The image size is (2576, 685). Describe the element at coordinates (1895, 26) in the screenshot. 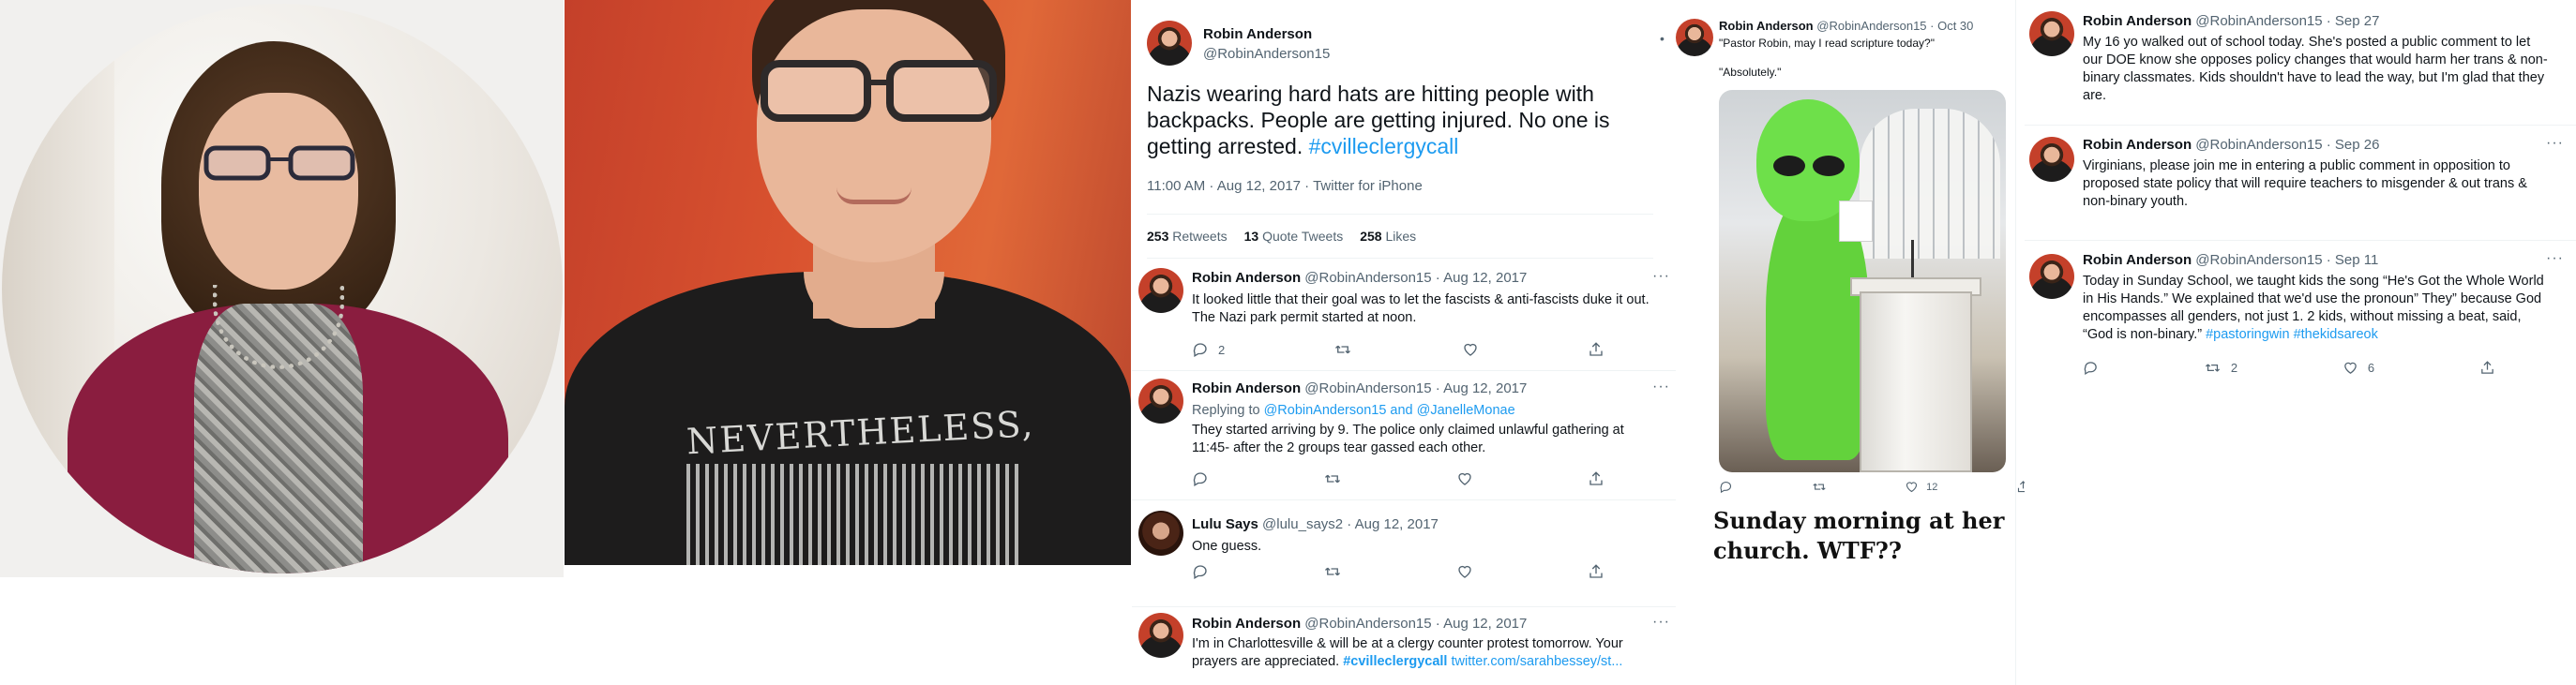

I see `author-handle-date: @RobinAnderson15 · Oct 30` at that location.